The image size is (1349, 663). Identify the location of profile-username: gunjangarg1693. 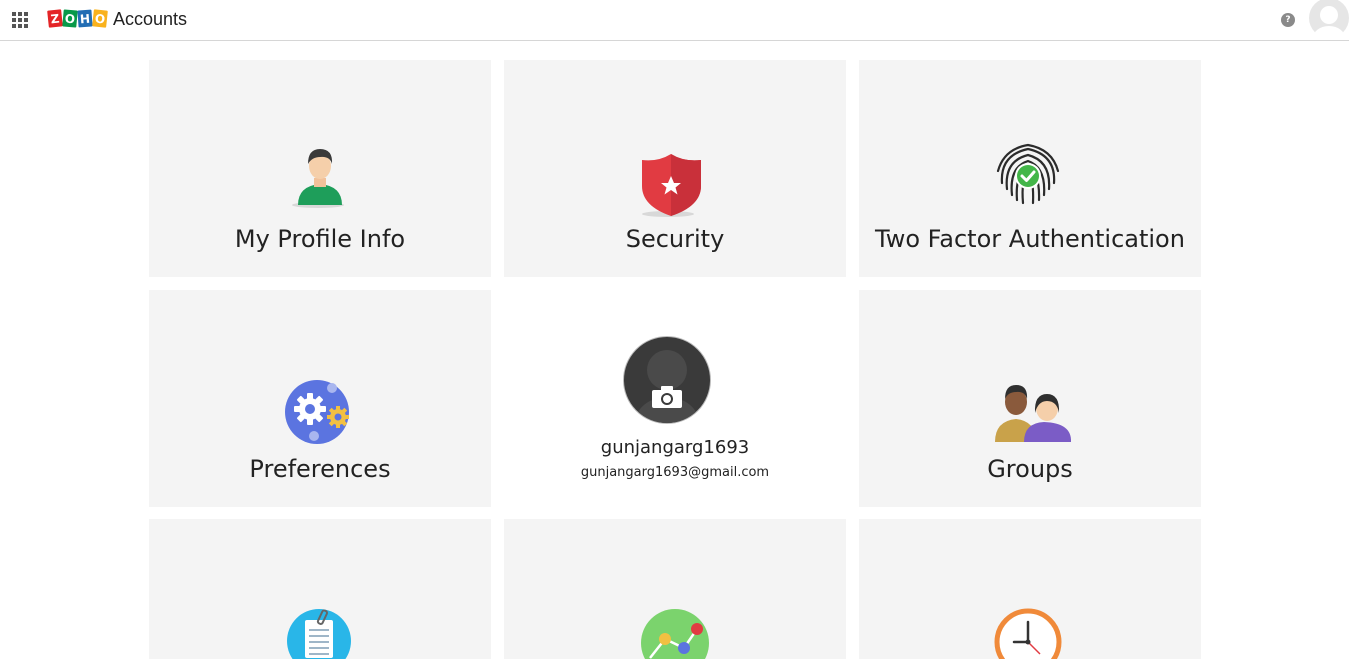
(675, 447).